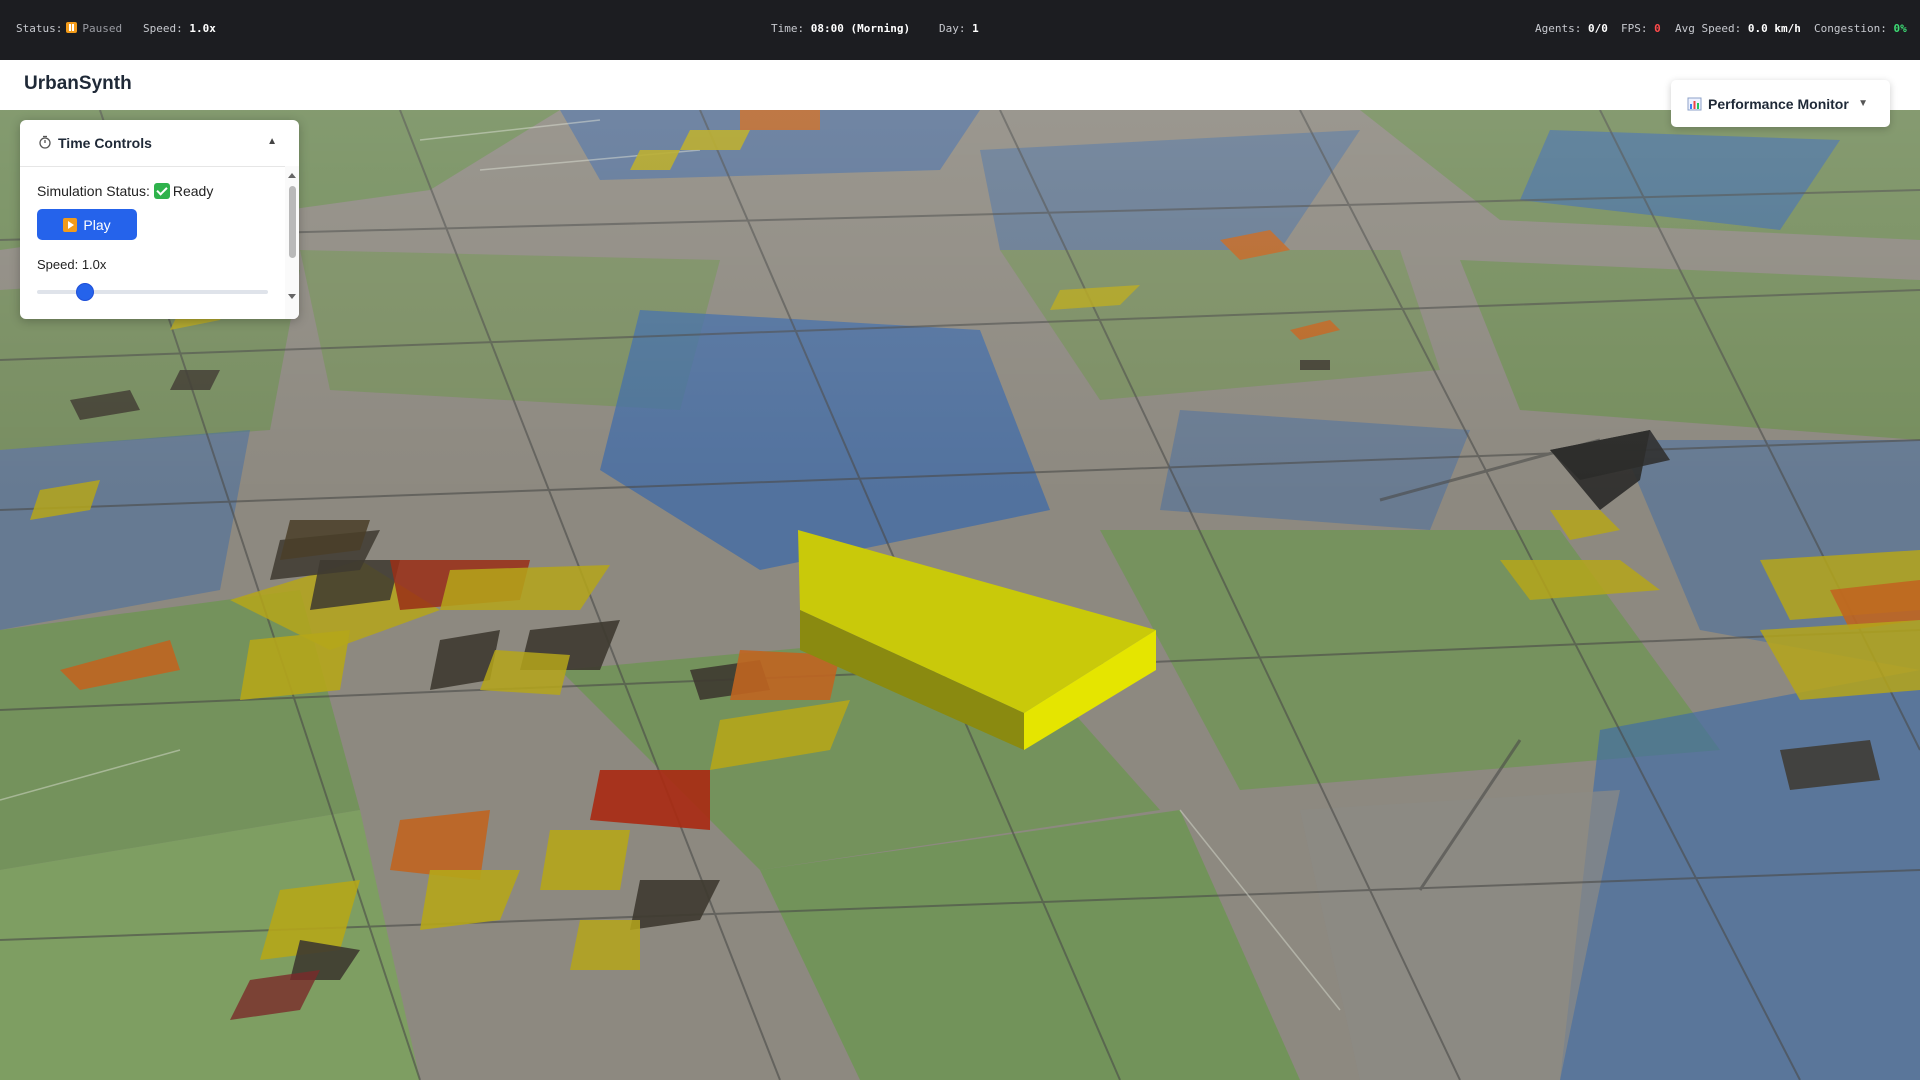  I want to click on chevron-down-icon: ▼, so click(1863, 103).